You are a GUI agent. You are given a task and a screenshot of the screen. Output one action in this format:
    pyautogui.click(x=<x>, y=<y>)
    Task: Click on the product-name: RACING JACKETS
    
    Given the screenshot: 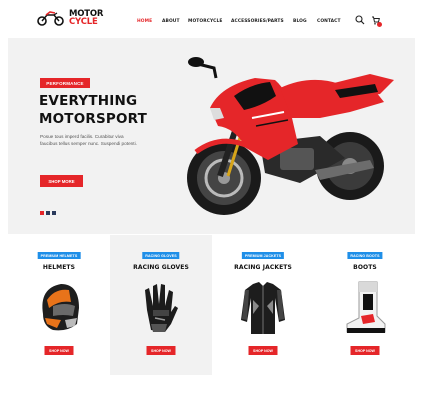 What is the action you would take?
    pyautogui.click(x=263, y=267)
    